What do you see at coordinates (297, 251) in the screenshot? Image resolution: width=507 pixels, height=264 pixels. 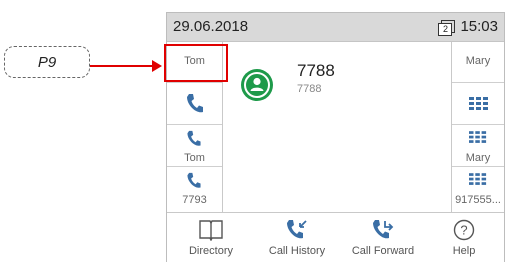 I see `call-history-label: Call History` at bounding box center [297, 251].